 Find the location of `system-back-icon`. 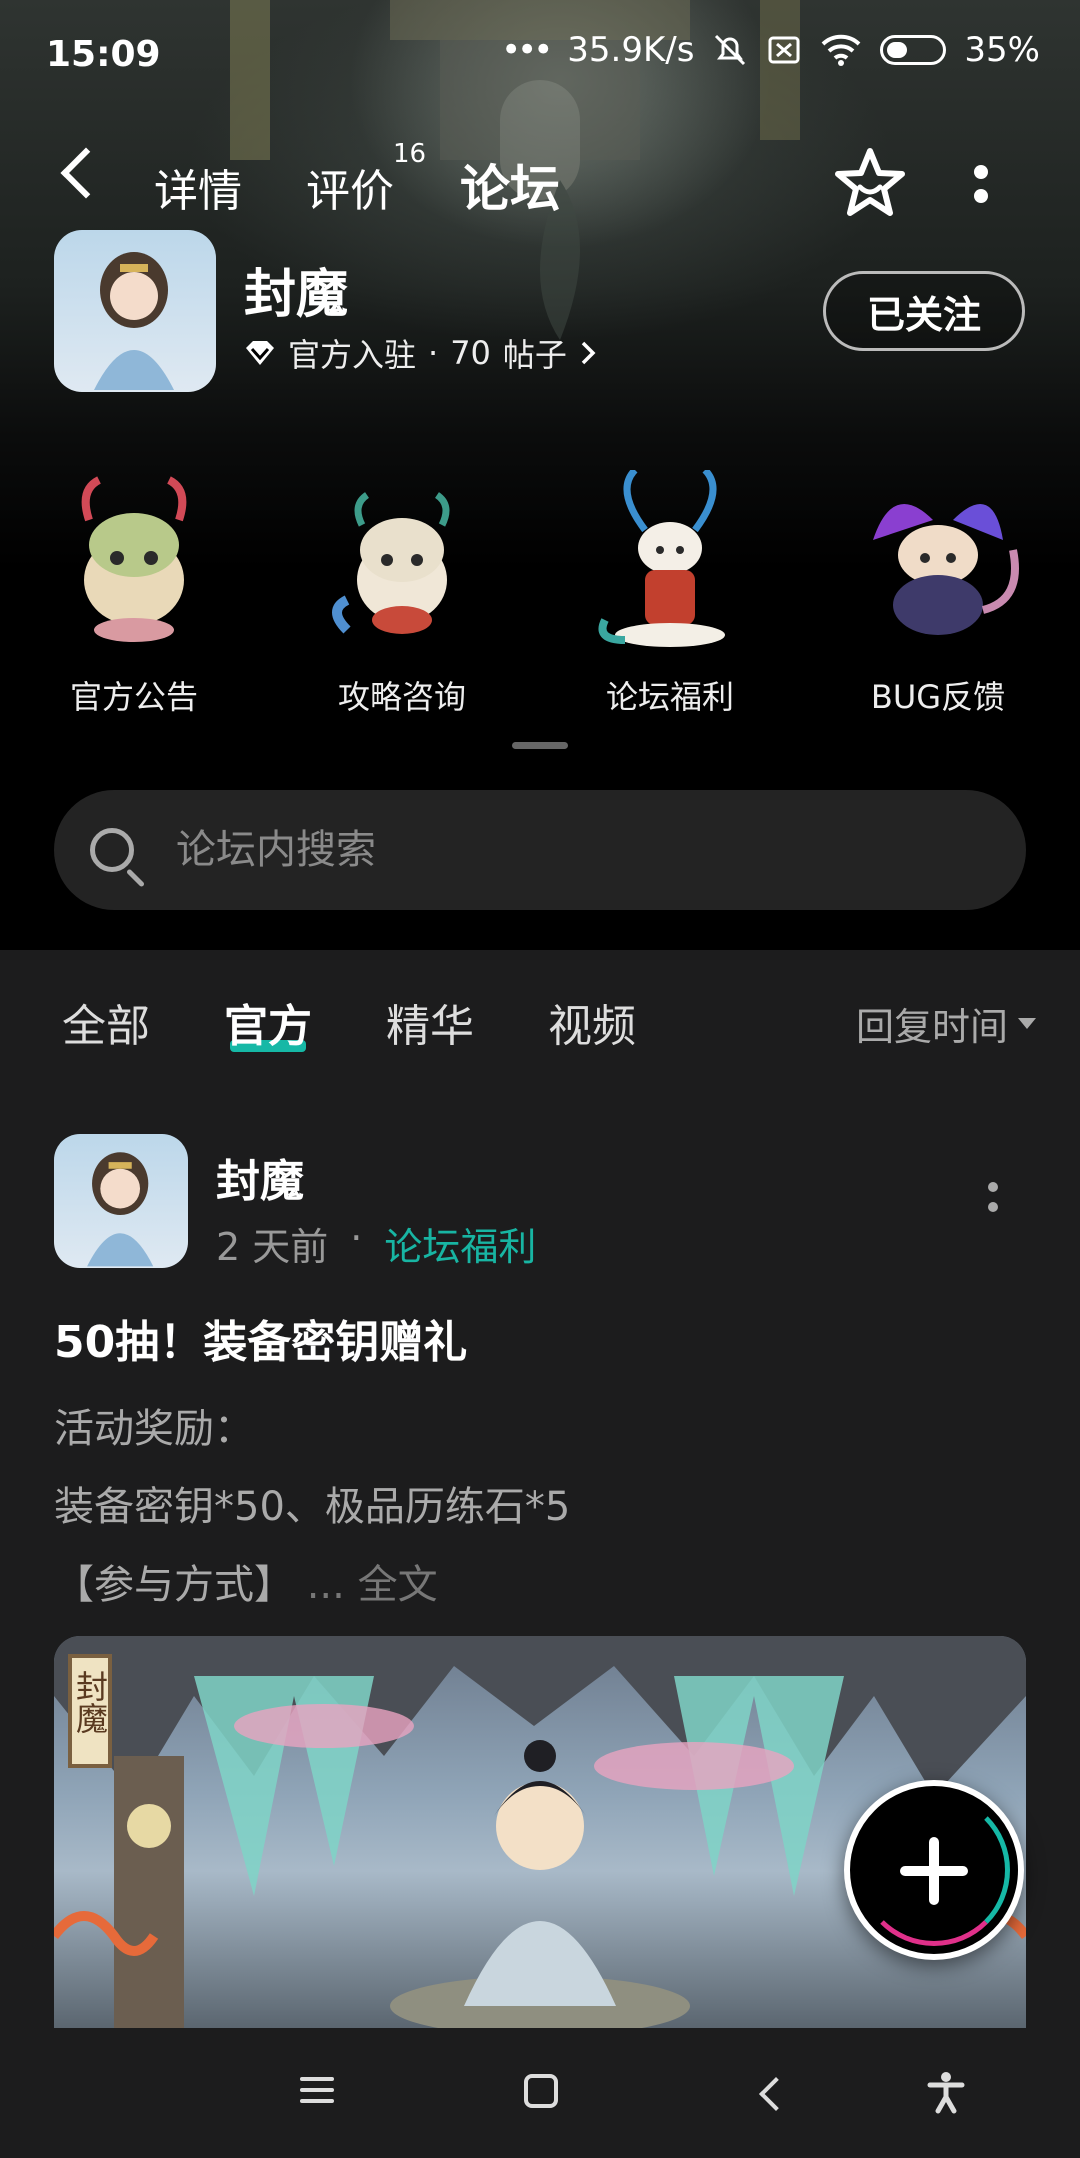

system-back-icon is located at coordinates (776, 2094).